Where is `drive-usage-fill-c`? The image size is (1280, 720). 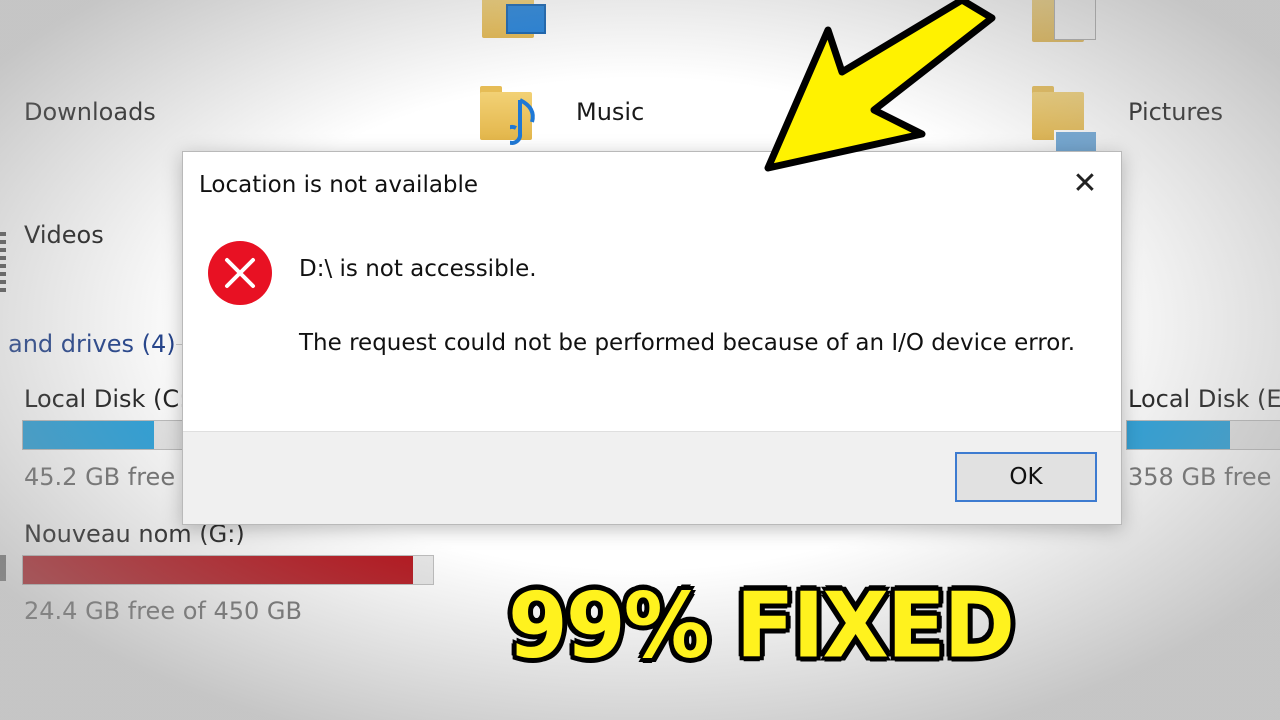
drive-usage-fill-c is located at coordinates (88, 435).